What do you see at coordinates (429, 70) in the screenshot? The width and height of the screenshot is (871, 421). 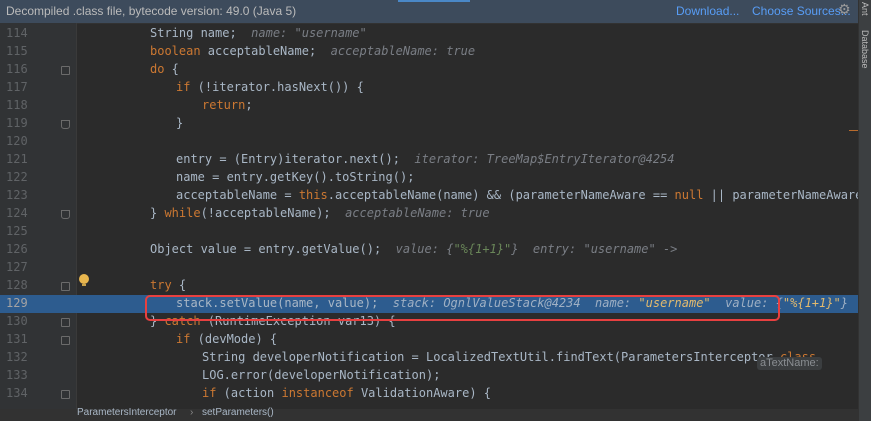 I see `code-line: 116 do {` at bounding box center [429, 70].